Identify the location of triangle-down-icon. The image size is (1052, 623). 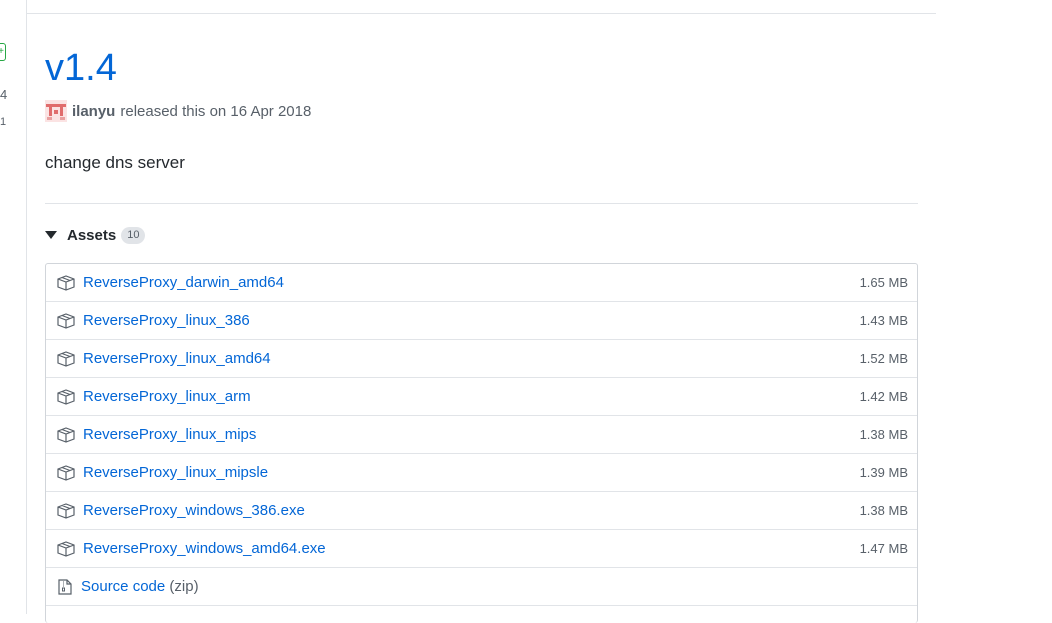
(51, 235).